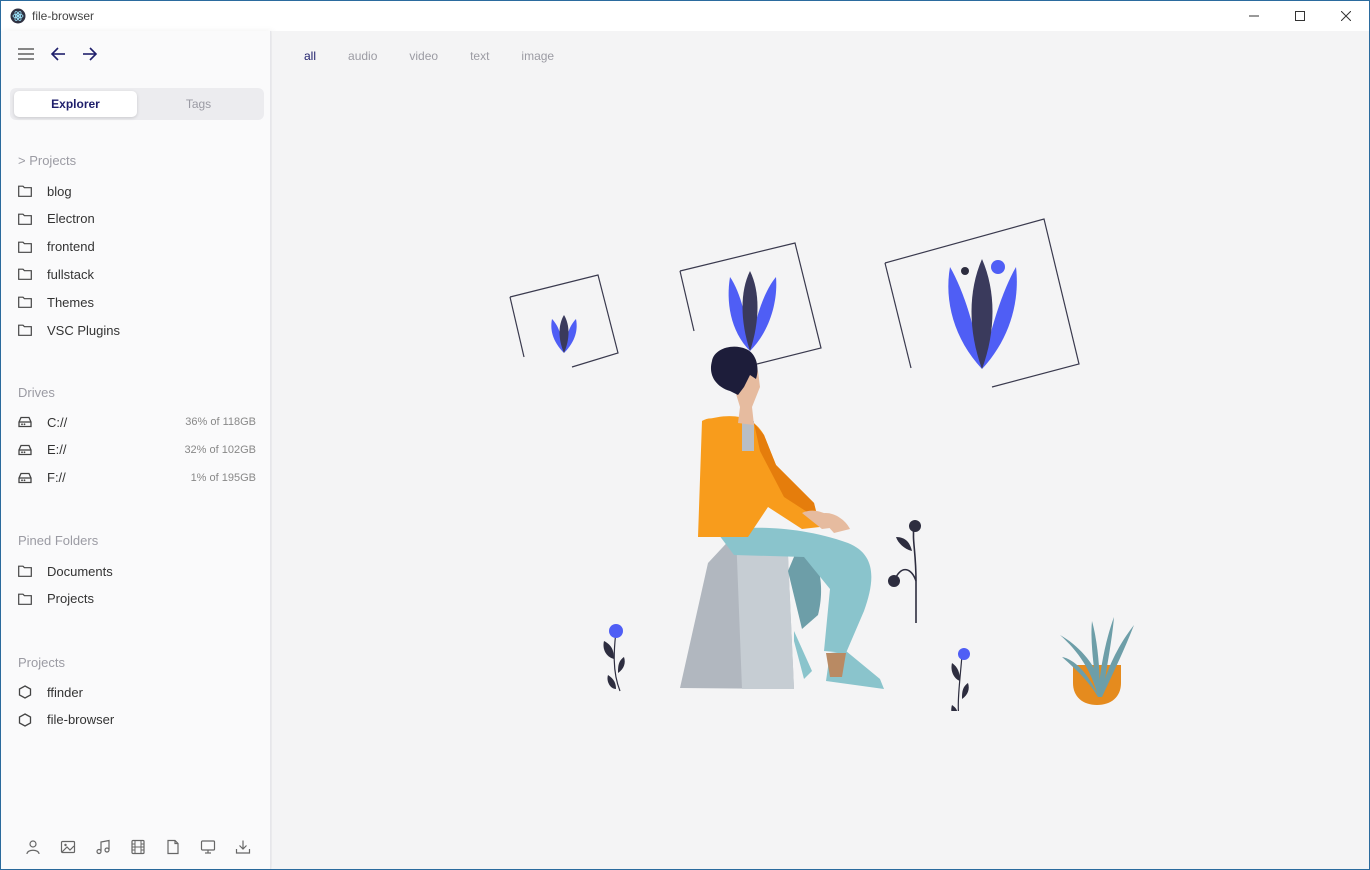 Image resolution: width=1370 pixels, height=870 pixels. What do you see at coordinates (982, 303) in the screenshot?
I see `large-frame` at bounding box center [982, 303].